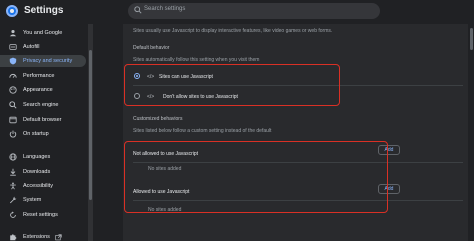 The height and width of the screenshot is (241, 474). I want to click on reset-icon, so click(13, 215).